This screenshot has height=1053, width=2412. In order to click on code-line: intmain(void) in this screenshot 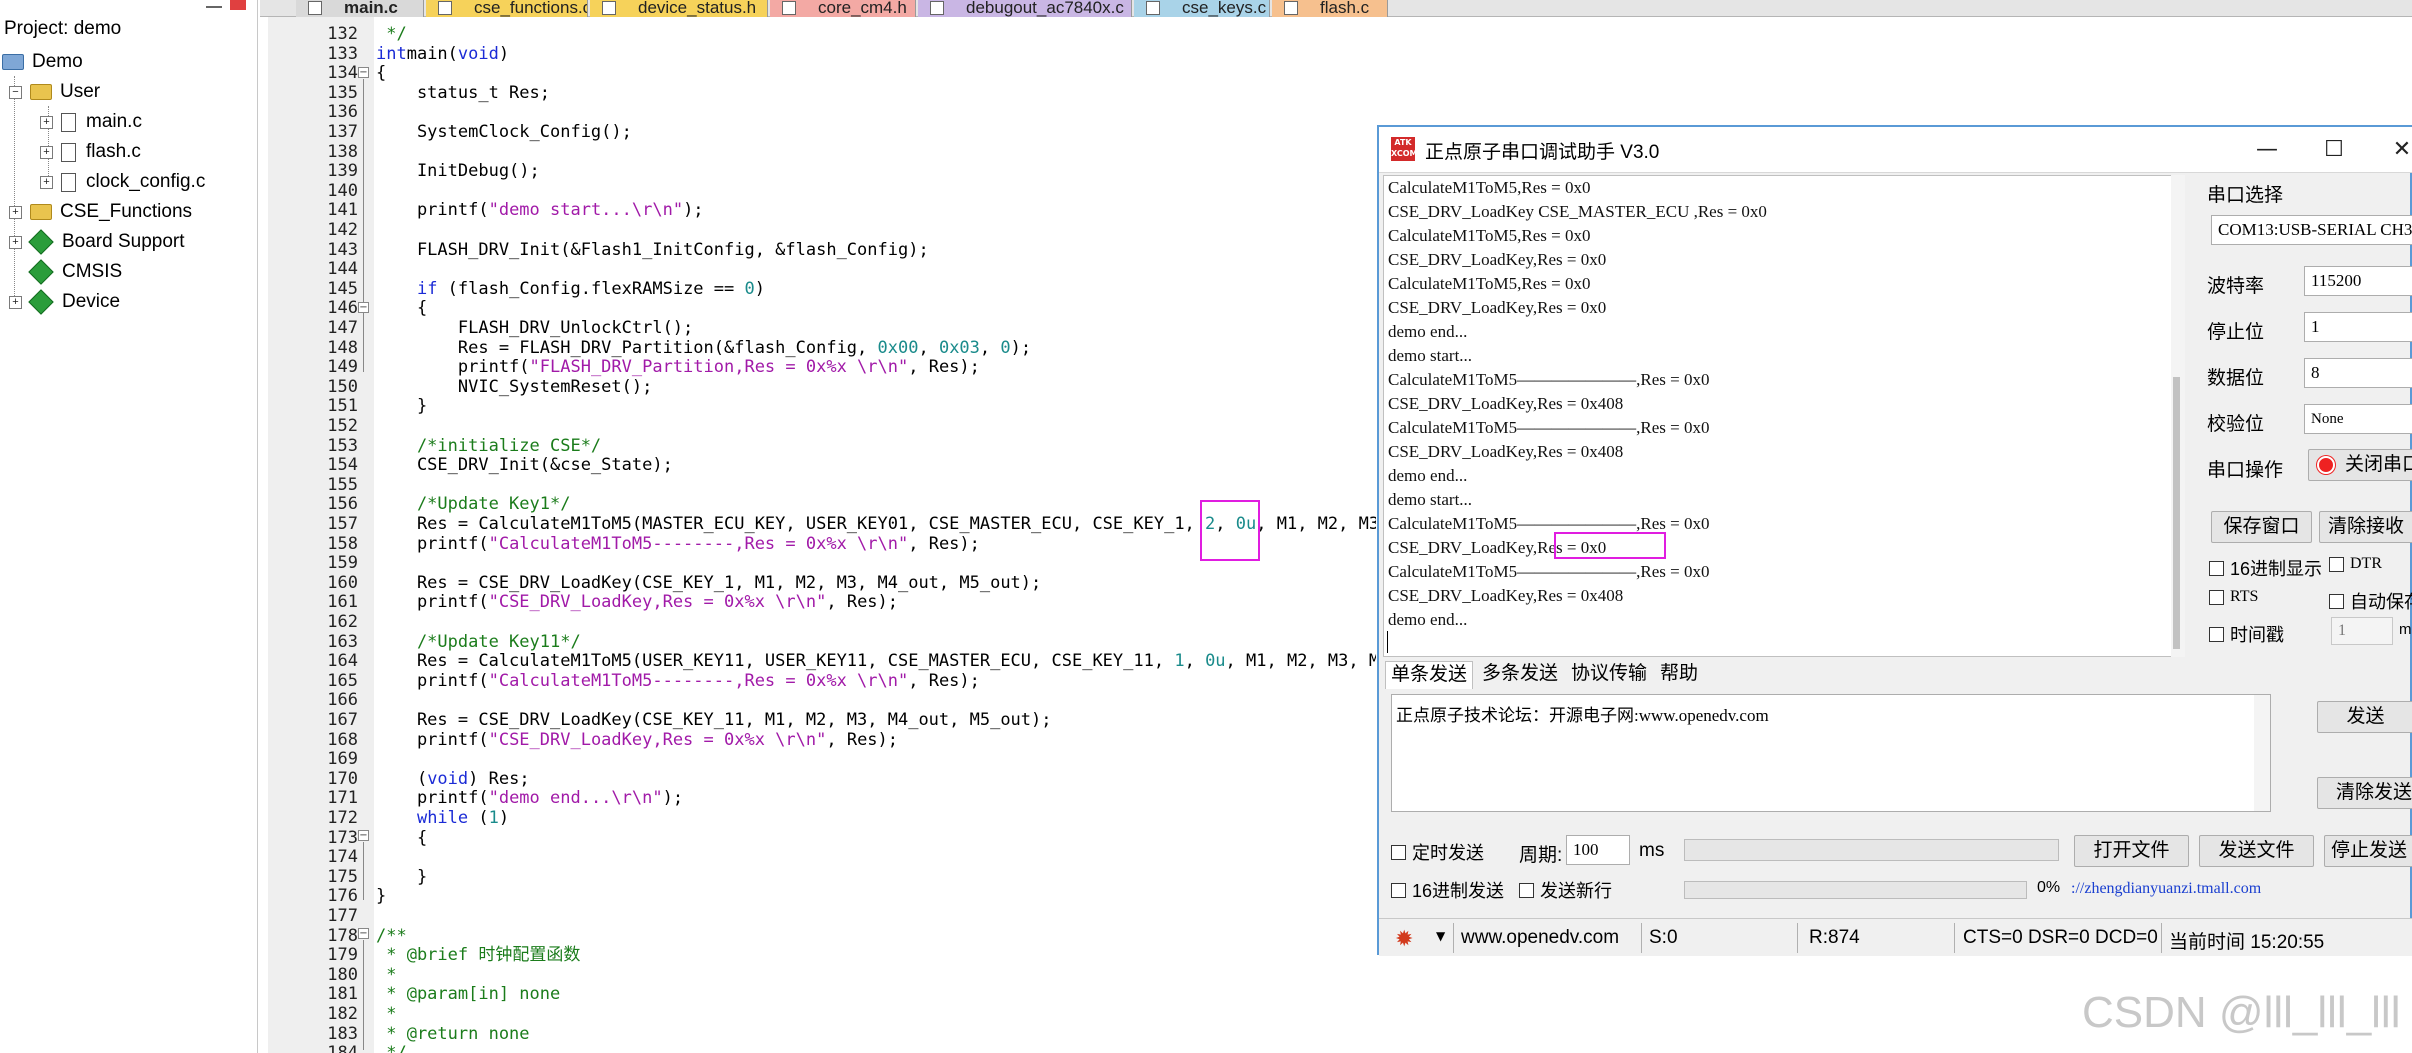, I will do `click(443, 53)`.